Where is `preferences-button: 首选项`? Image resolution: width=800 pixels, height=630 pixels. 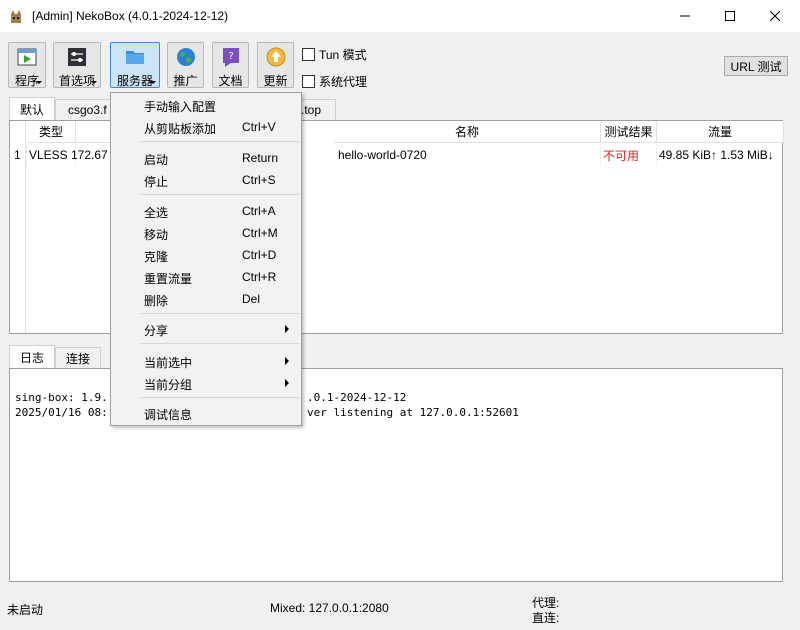 preferences-button: 首选项 is located at coordinates (77, 65).